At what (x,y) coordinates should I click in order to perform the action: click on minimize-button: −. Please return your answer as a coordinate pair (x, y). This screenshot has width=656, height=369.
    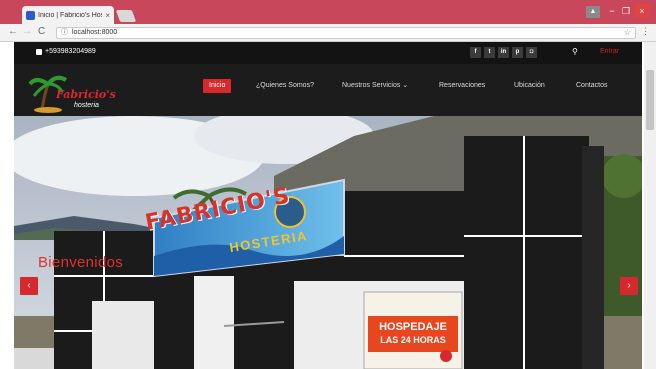
    Looking at the image, I should click on (612, 11).